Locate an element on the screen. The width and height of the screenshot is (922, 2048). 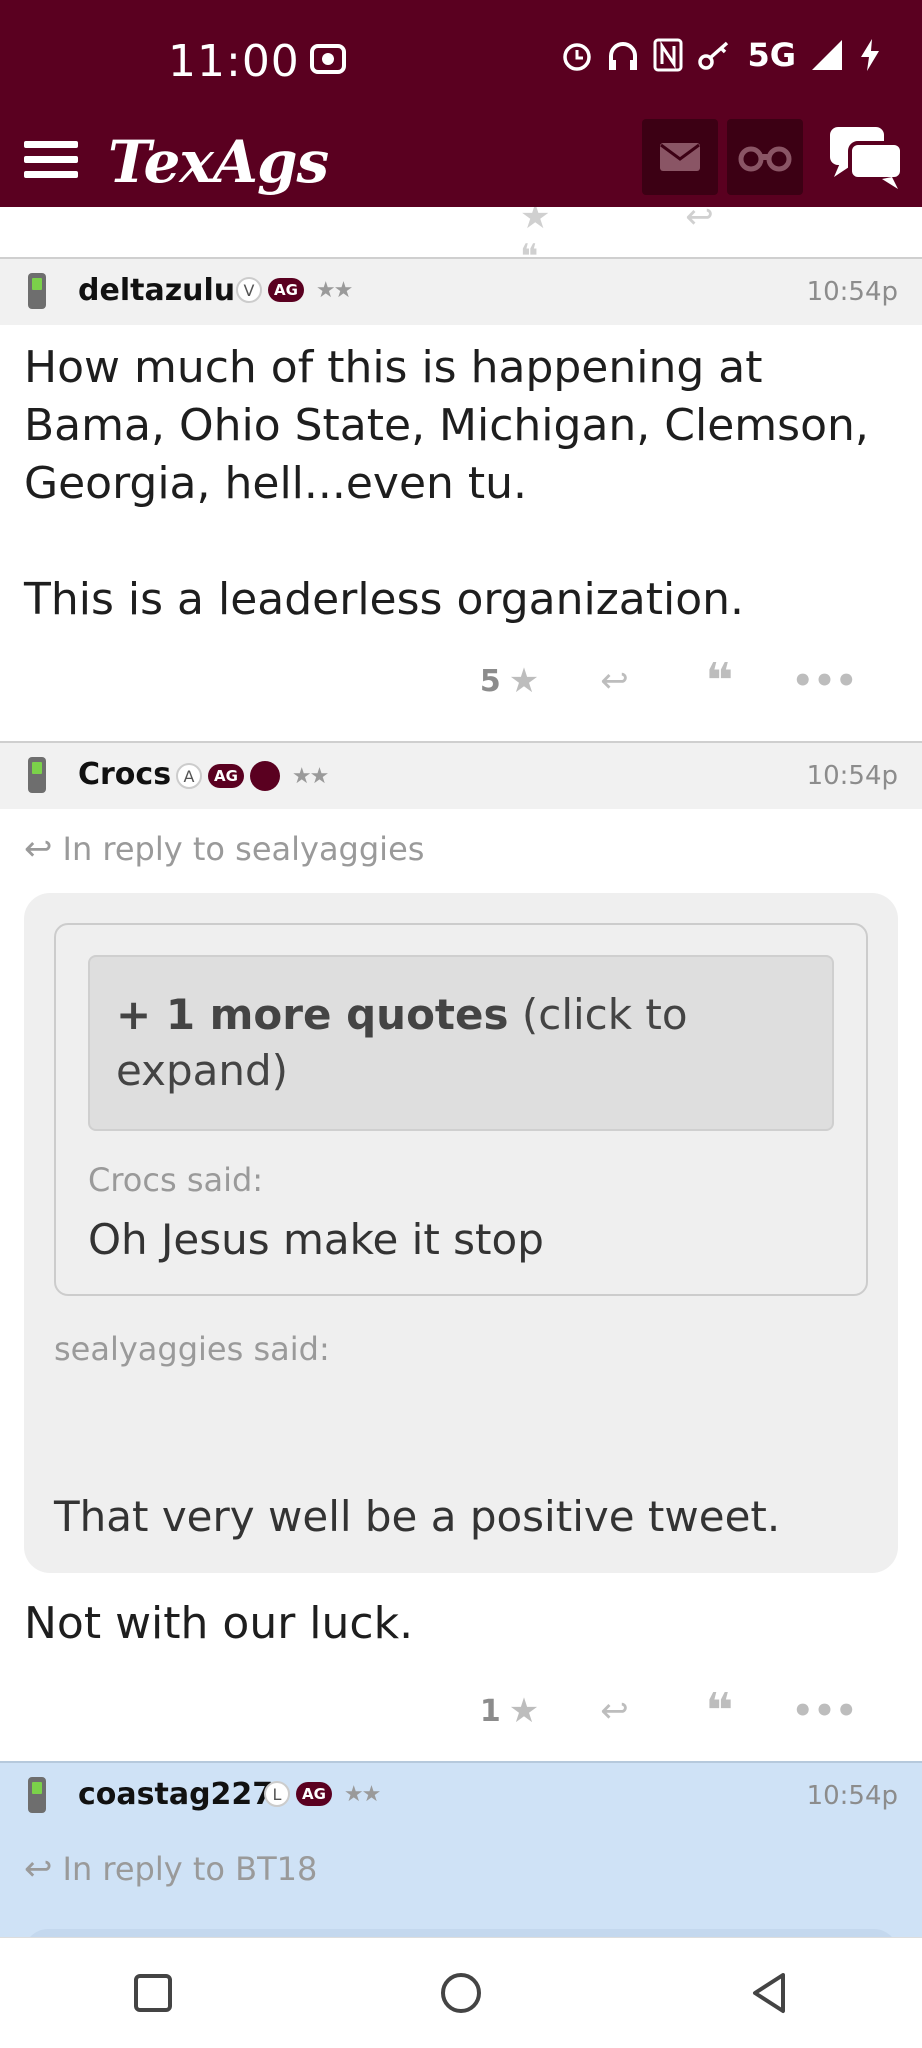
screen-record-icon is located at coordinates (328, 61).